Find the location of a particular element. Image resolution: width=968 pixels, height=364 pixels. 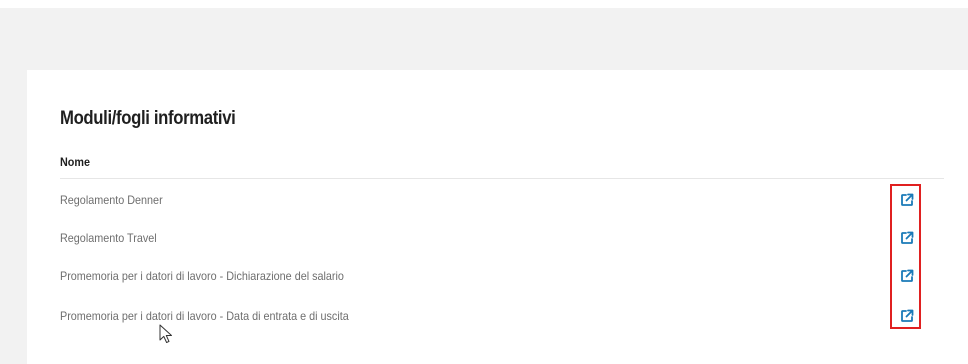

header-divider is located at coordinates (502, 178).